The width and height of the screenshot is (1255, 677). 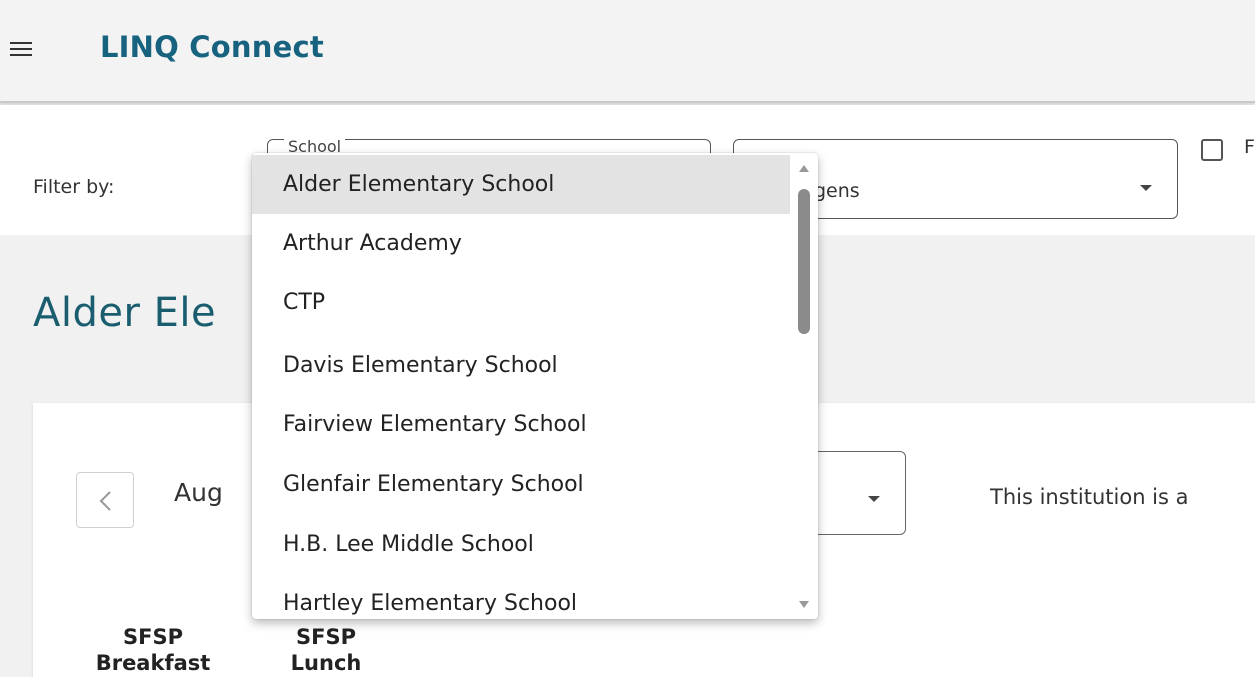 I want to click on filter-label: Filter by:, so click(x=74, y=187).